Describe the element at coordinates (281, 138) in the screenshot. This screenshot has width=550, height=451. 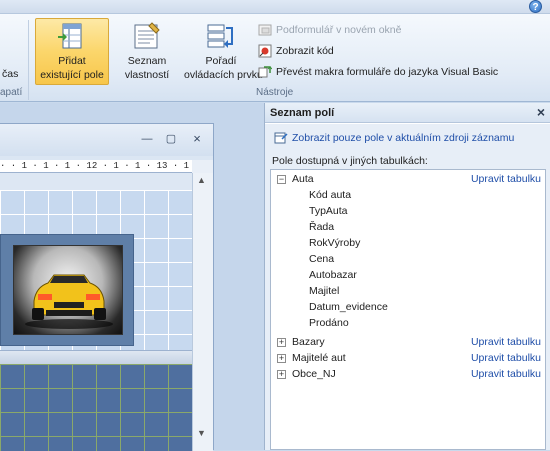
I see `fields-icon` at that location.